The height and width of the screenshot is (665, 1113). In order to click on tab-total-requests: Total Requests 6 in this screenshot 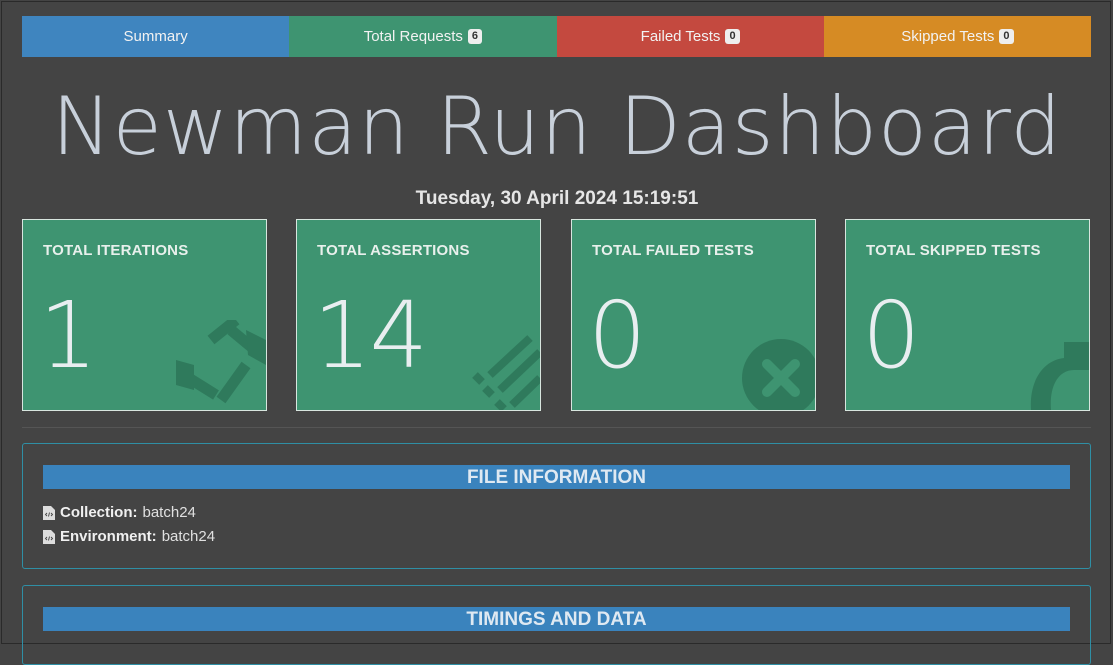, I will do `click(423, 36)`.